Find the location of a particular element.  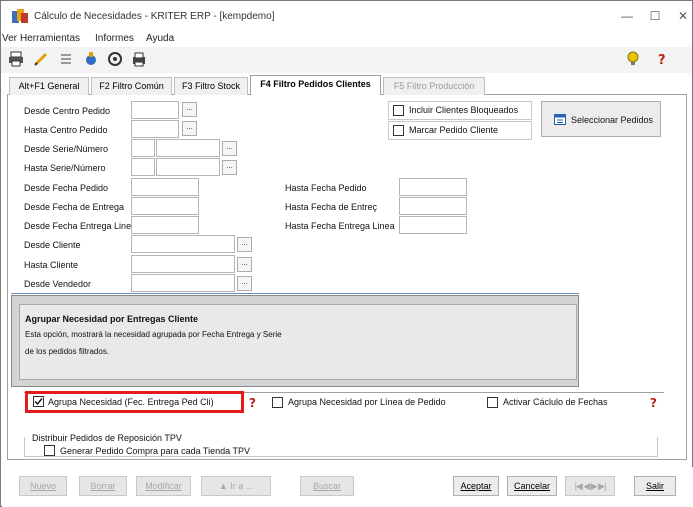

hasta-numero-input is located at coordinates (188, 167).